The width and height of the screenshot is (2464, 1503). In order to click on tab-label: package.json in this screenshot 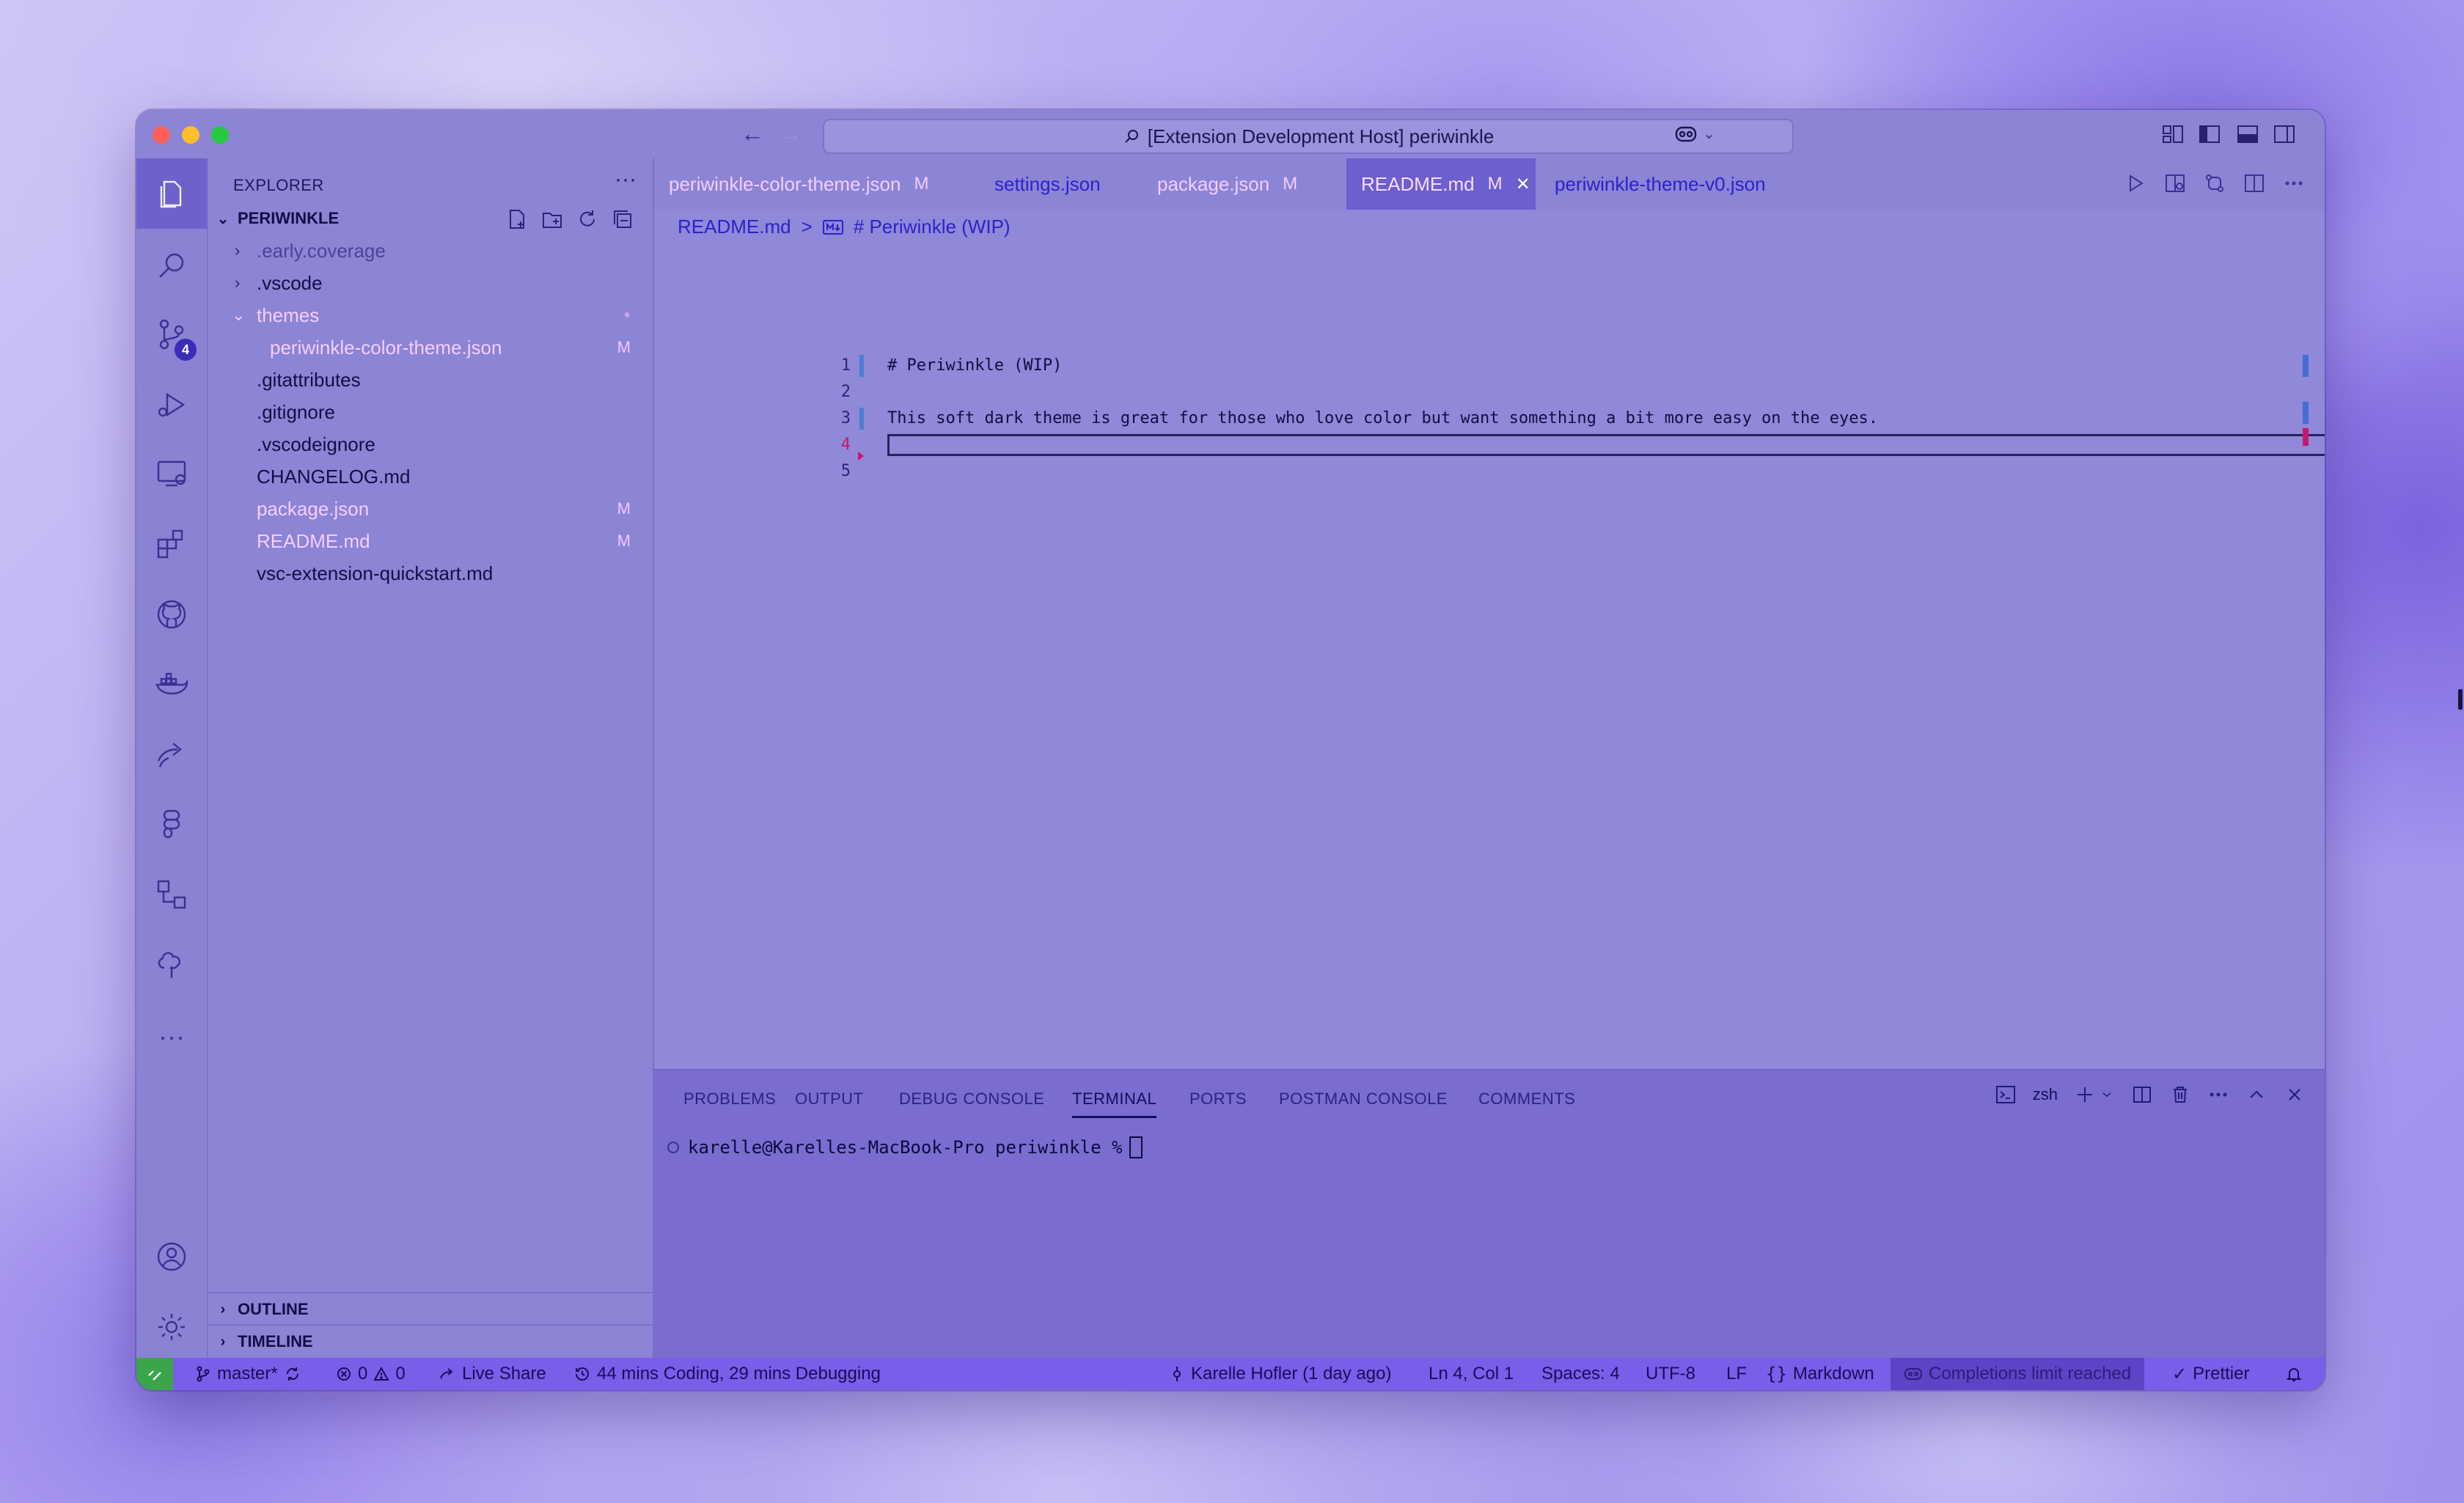, I will do `click(1213, 183)`.